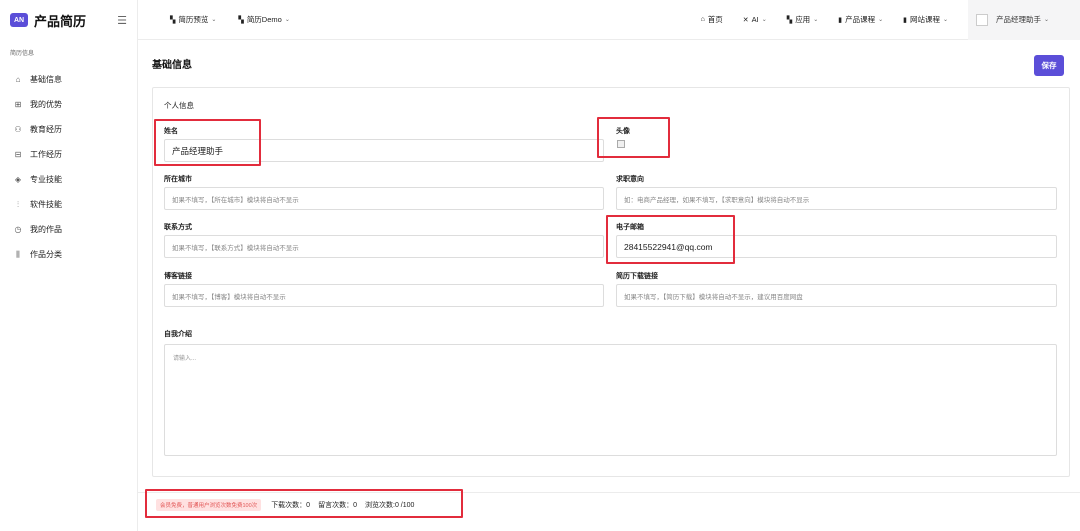 The image size is (1080, 531). What do you see at coordinates (18, 254) in the screenshot?
I see `columns-icon: ⫼` at bounding box center [18, 254].